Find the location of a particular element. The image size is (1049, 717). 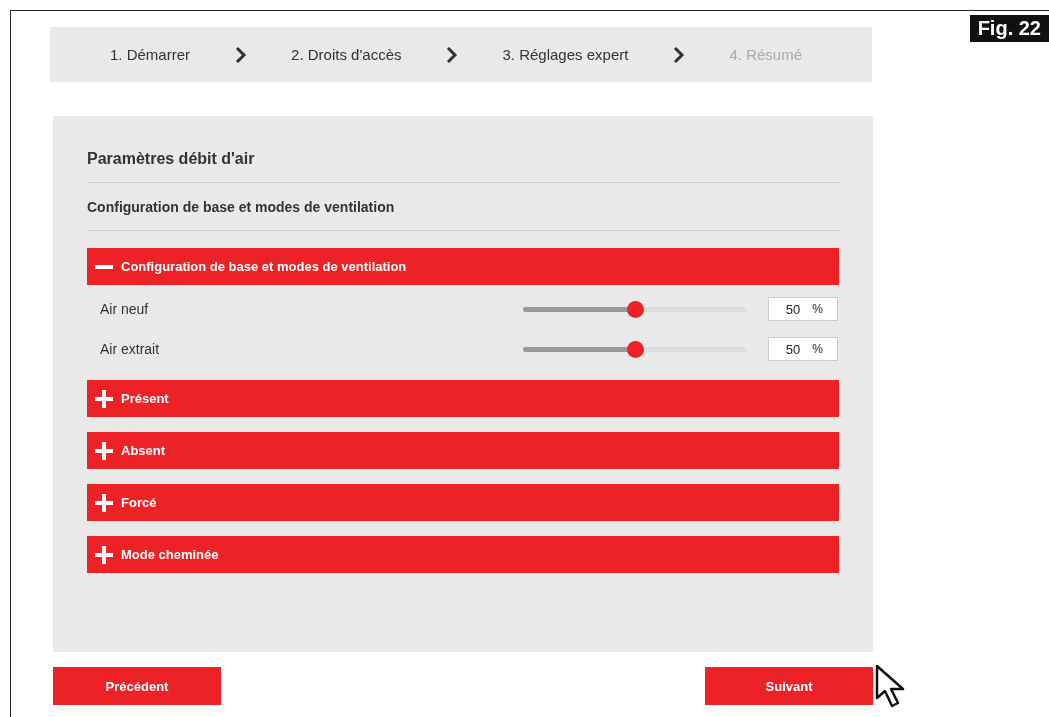

setting-label: Air neuf is located at coordinates (125, 309).